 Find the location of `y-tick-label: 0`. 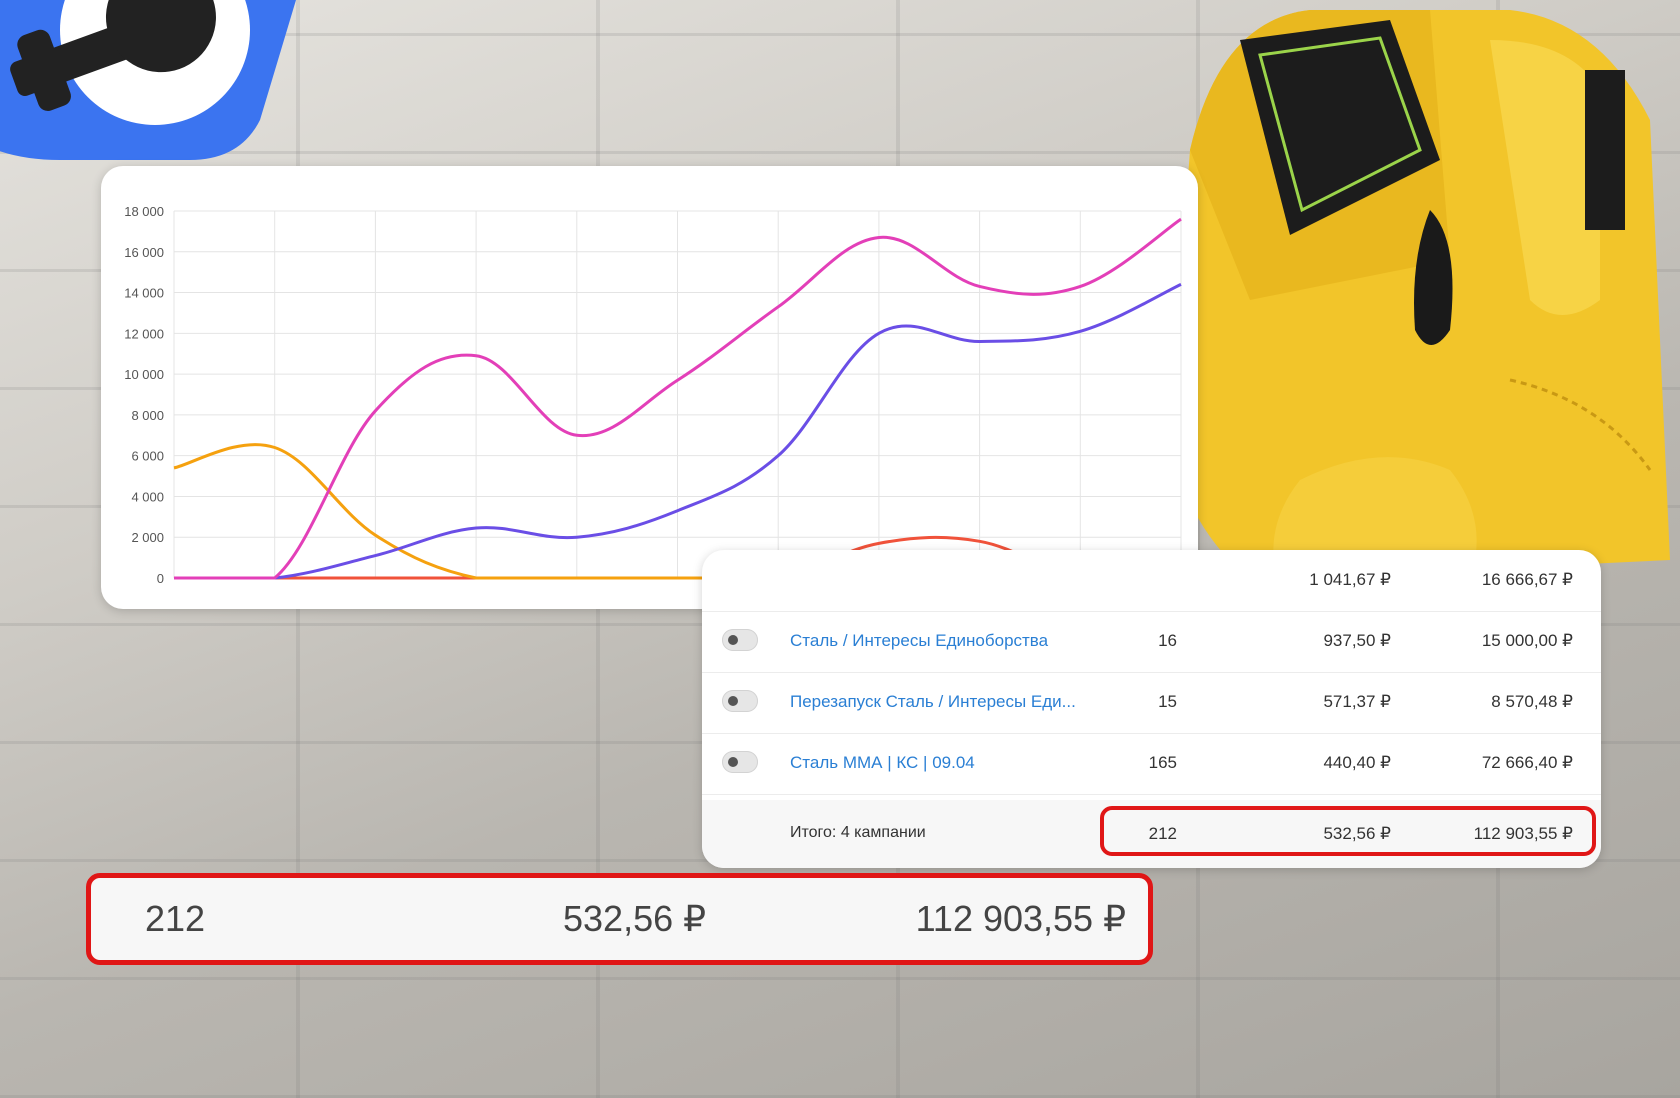

y-tick-label: 0 is located at coordinates (160, 578).